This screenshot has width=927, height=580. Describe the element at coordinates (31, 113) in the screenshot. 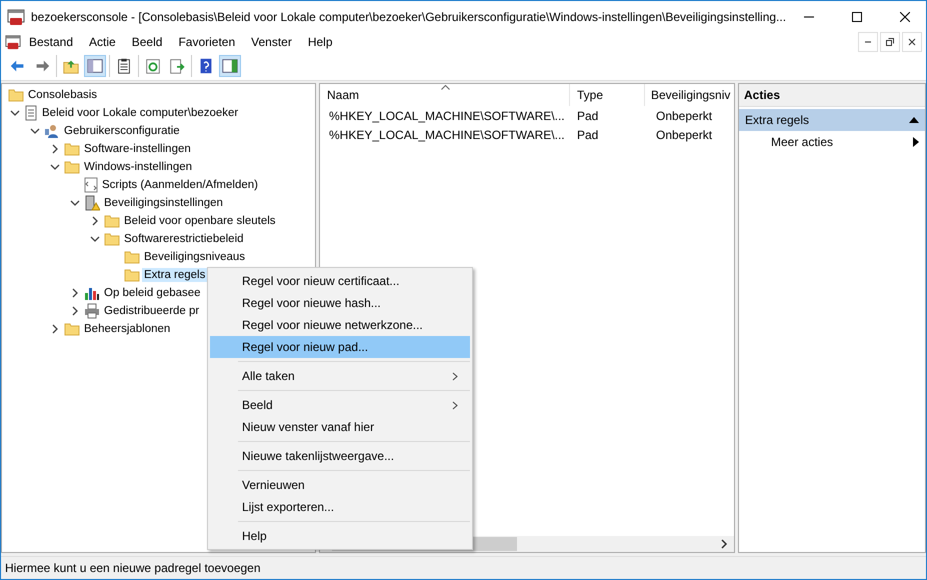

I see `document-icon` at that location.